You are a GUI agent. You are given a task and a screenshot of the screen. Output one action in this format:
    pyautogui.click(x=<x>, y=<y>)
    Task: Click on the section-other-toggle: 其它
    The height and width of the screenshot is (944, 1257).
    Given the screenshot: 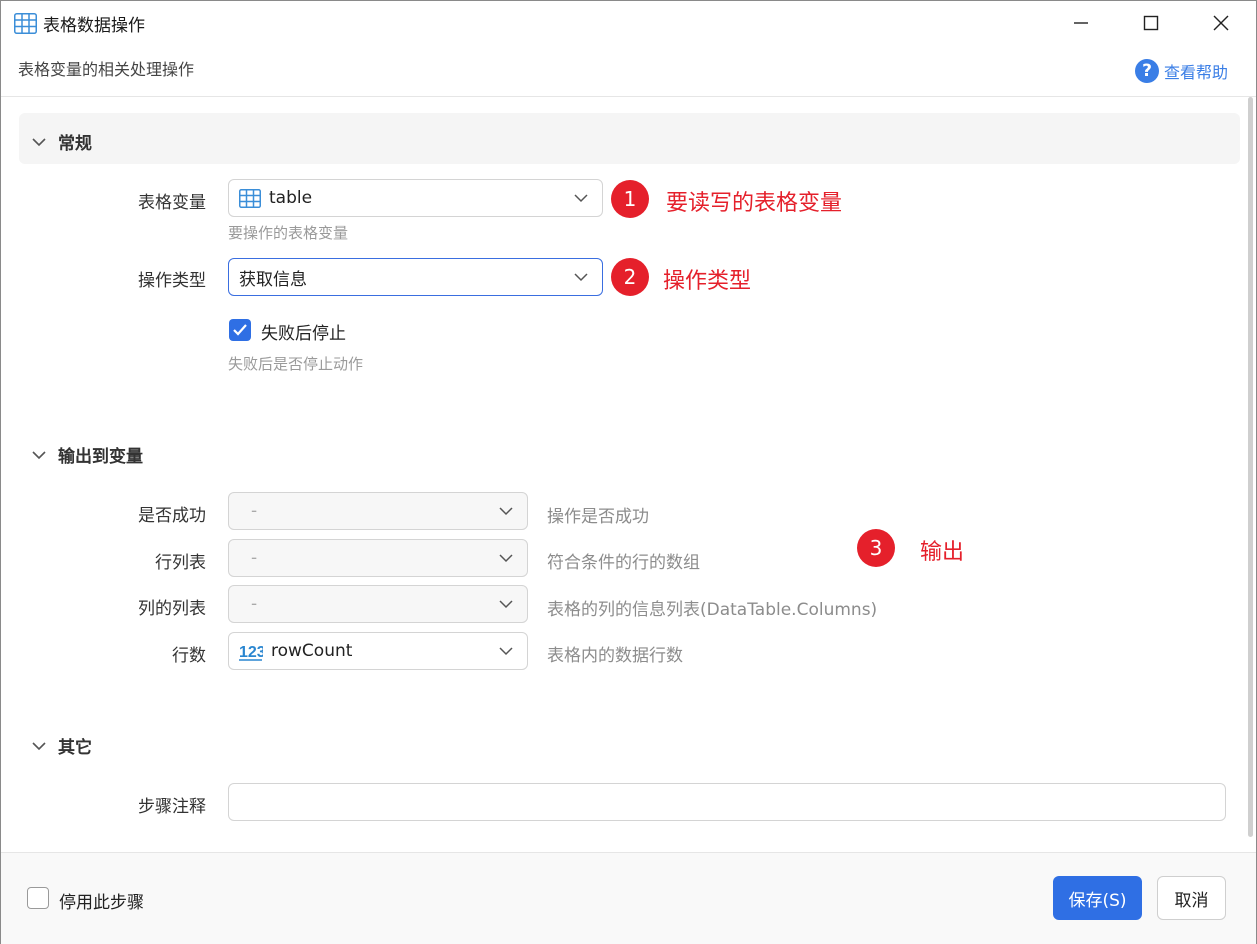 What is the action you would take?
    pyautogui.click(x=62, y=745)
    